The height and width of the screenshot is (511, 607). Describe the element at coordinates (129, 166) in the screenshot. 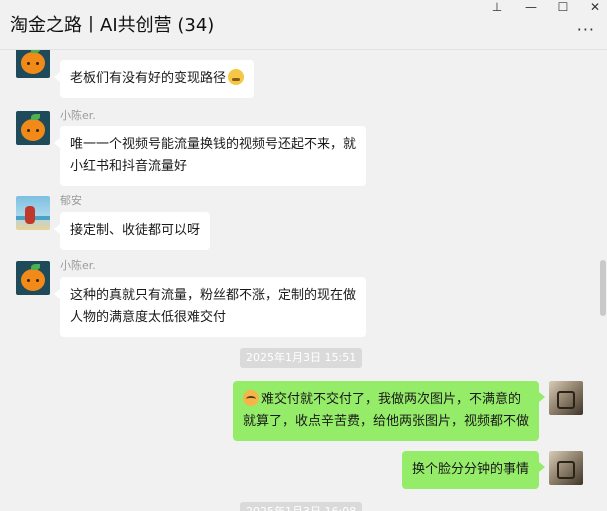

I see `message-line: 小红书和抖音流量好` at that location.